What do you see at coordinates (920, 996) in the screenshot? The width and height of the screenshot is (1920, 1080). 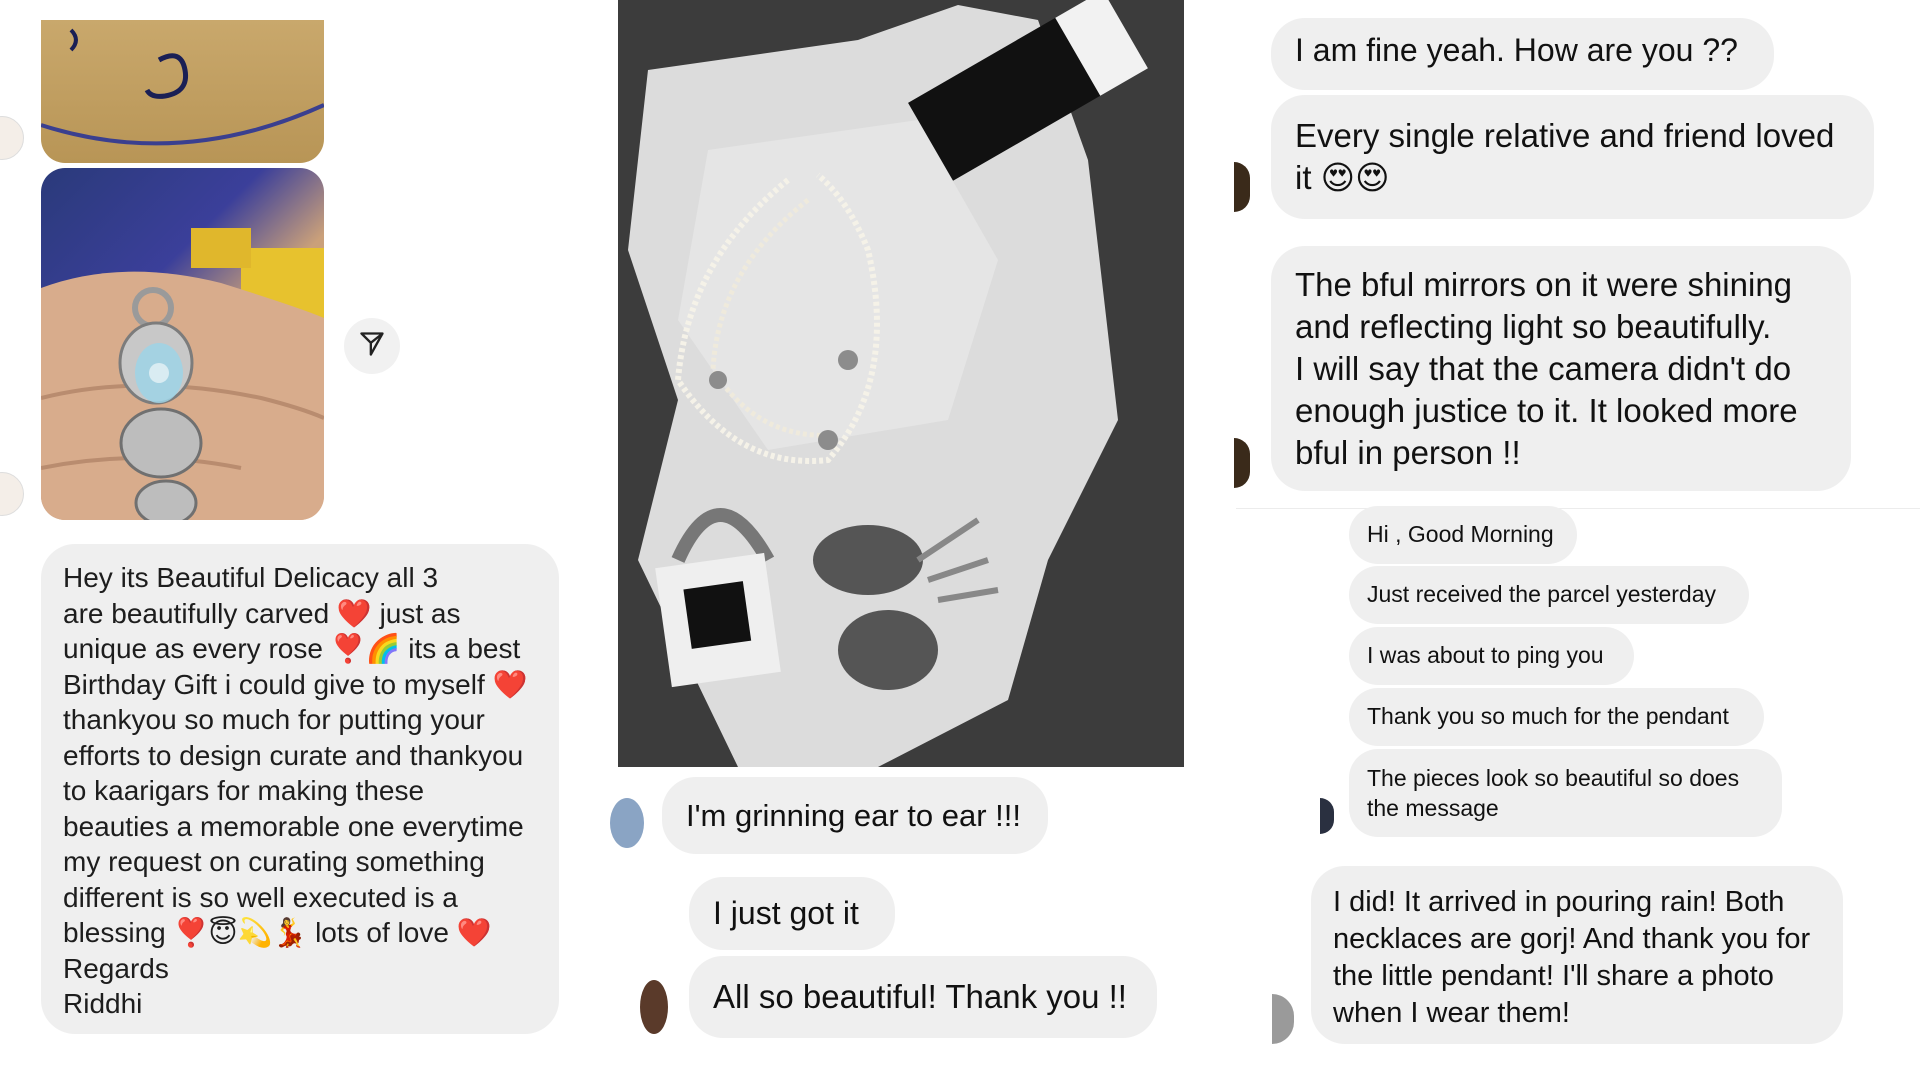 I see `message-text: All so beautiful! Thank you !!` at bounding box center [920, 996].